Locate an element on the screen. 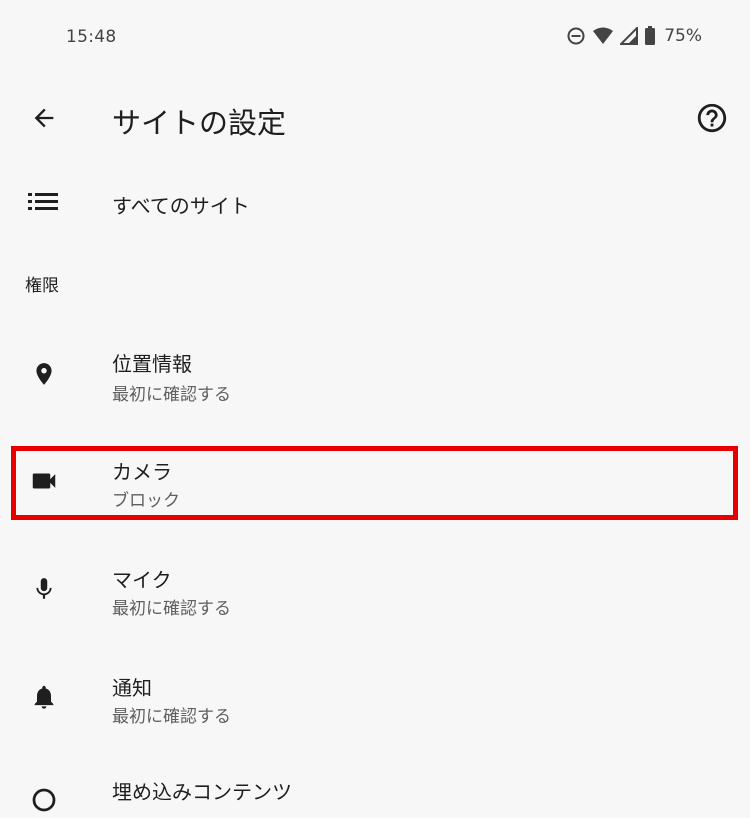  all-sites-item: すべてのサイト is located at coordinates (375, 203).